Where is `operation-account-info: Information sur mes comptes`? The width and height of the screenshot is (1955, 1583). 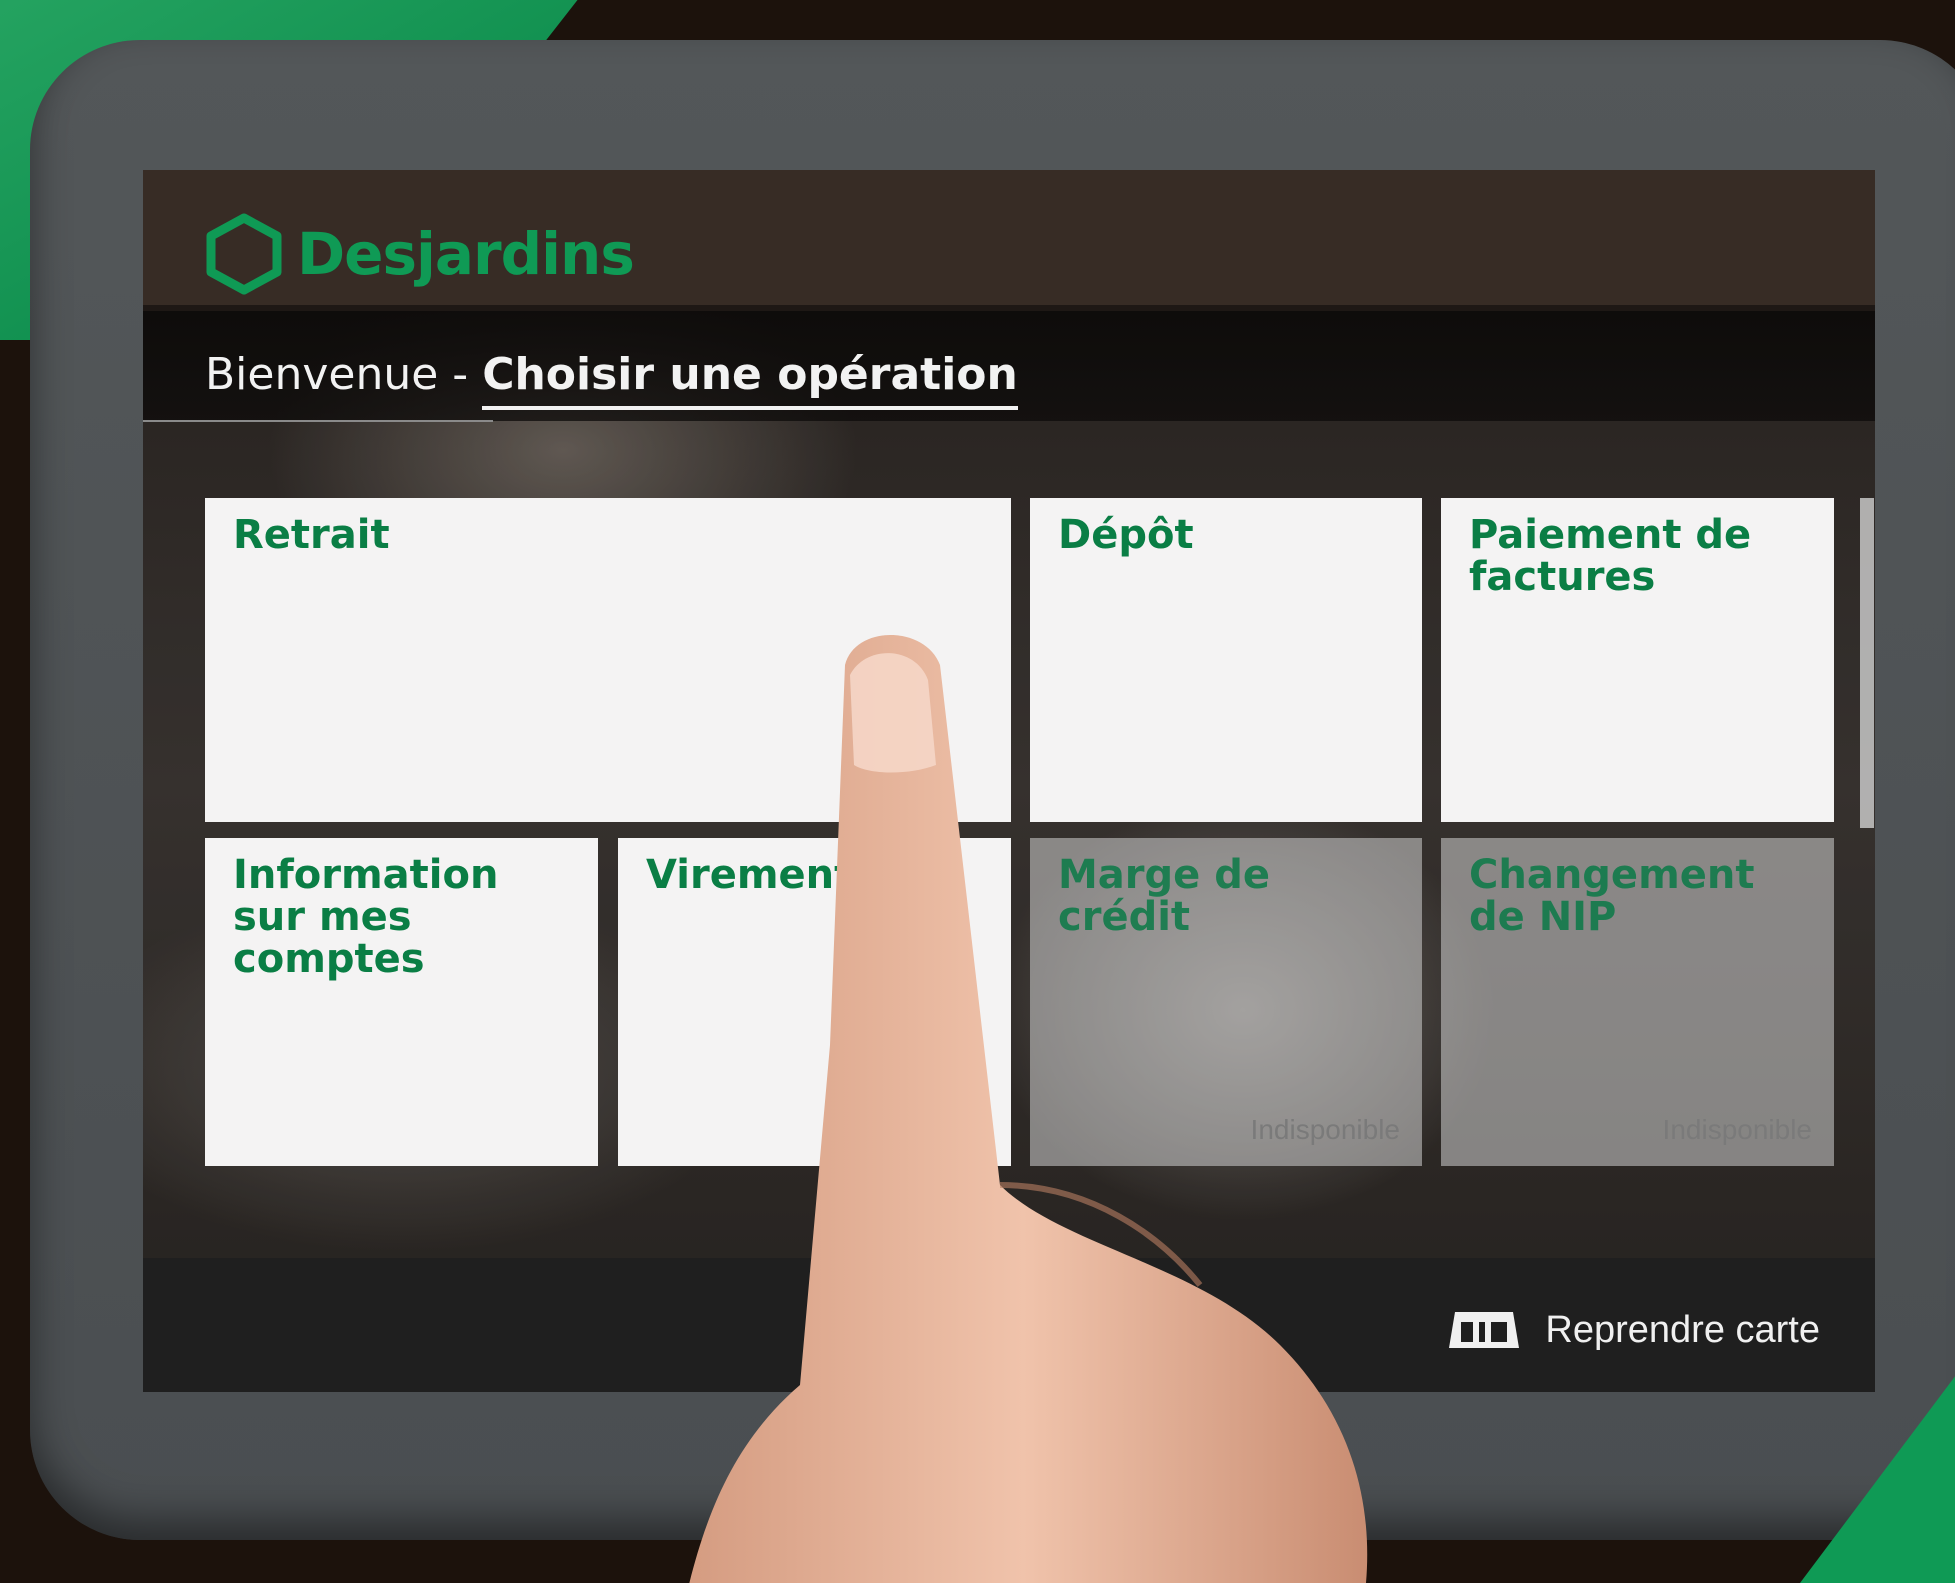 operation-account-info: Information sur mes comptes is located at coordinates (401, 1002).